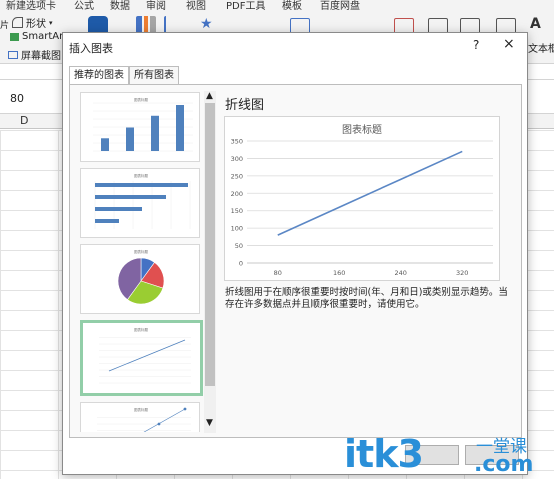 This screenshot has height=479, width=554. Describe the element at coordinates (541, 47) in the screenshot. I see `textbox-label: 文本框` at that location.